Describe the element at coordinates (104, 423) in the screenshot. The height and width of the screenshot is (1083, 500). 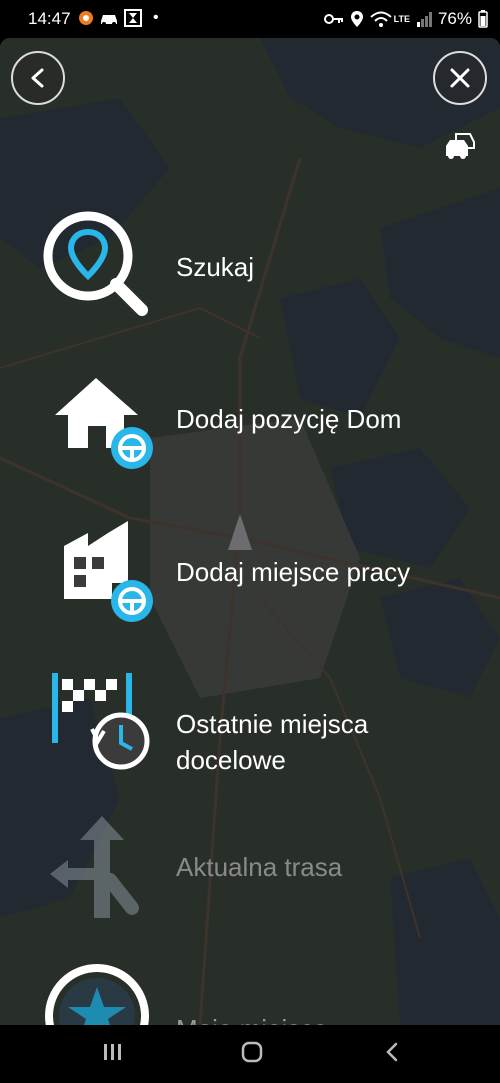
I see `home-add-icon` at that location.